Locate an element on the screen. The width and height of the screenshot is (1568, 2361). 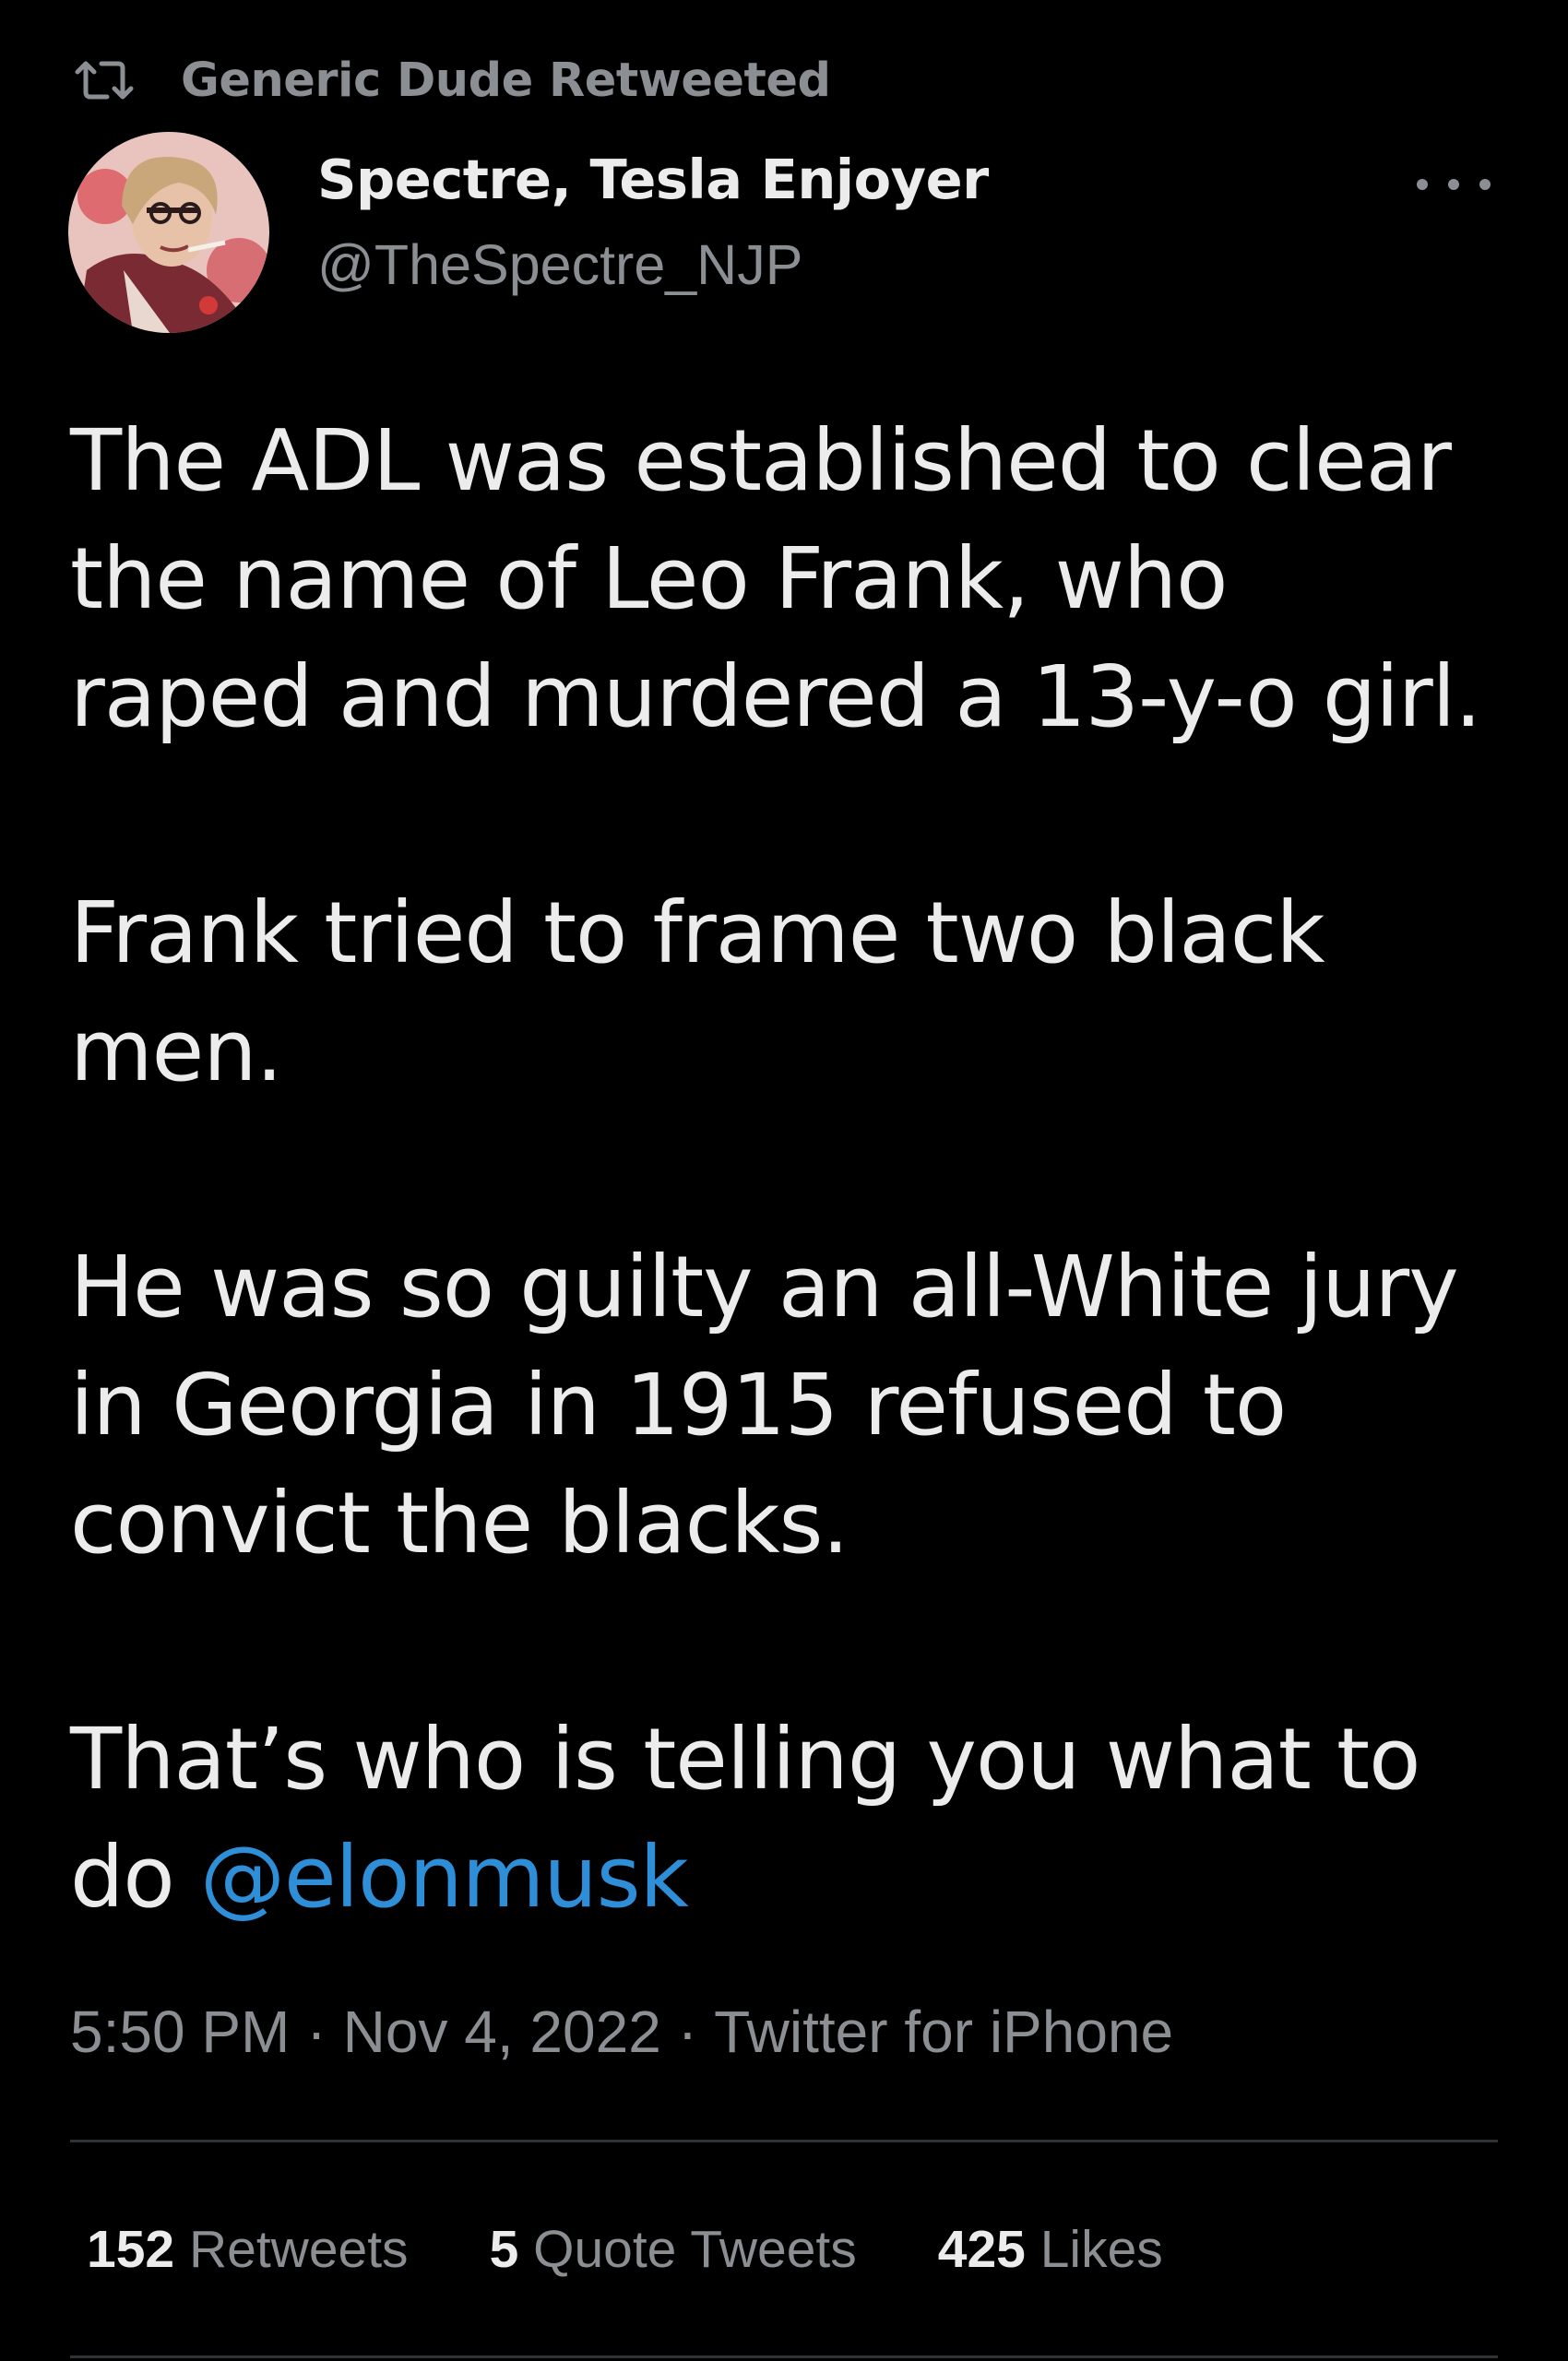
more-options-button is located at coordinates (1454, 184).